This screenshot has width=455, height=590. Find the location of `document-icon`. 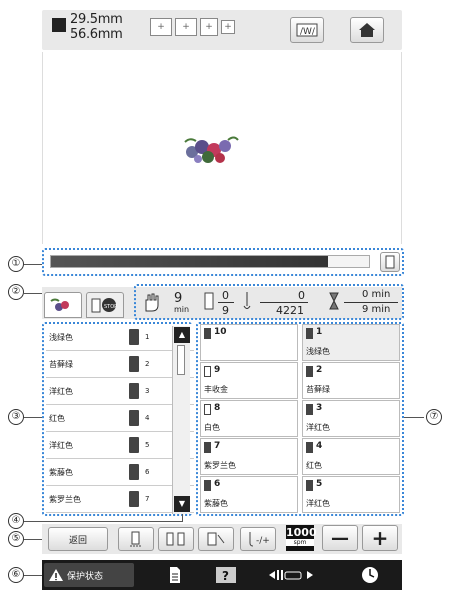

document-icon is located at coordinates (175, 575).